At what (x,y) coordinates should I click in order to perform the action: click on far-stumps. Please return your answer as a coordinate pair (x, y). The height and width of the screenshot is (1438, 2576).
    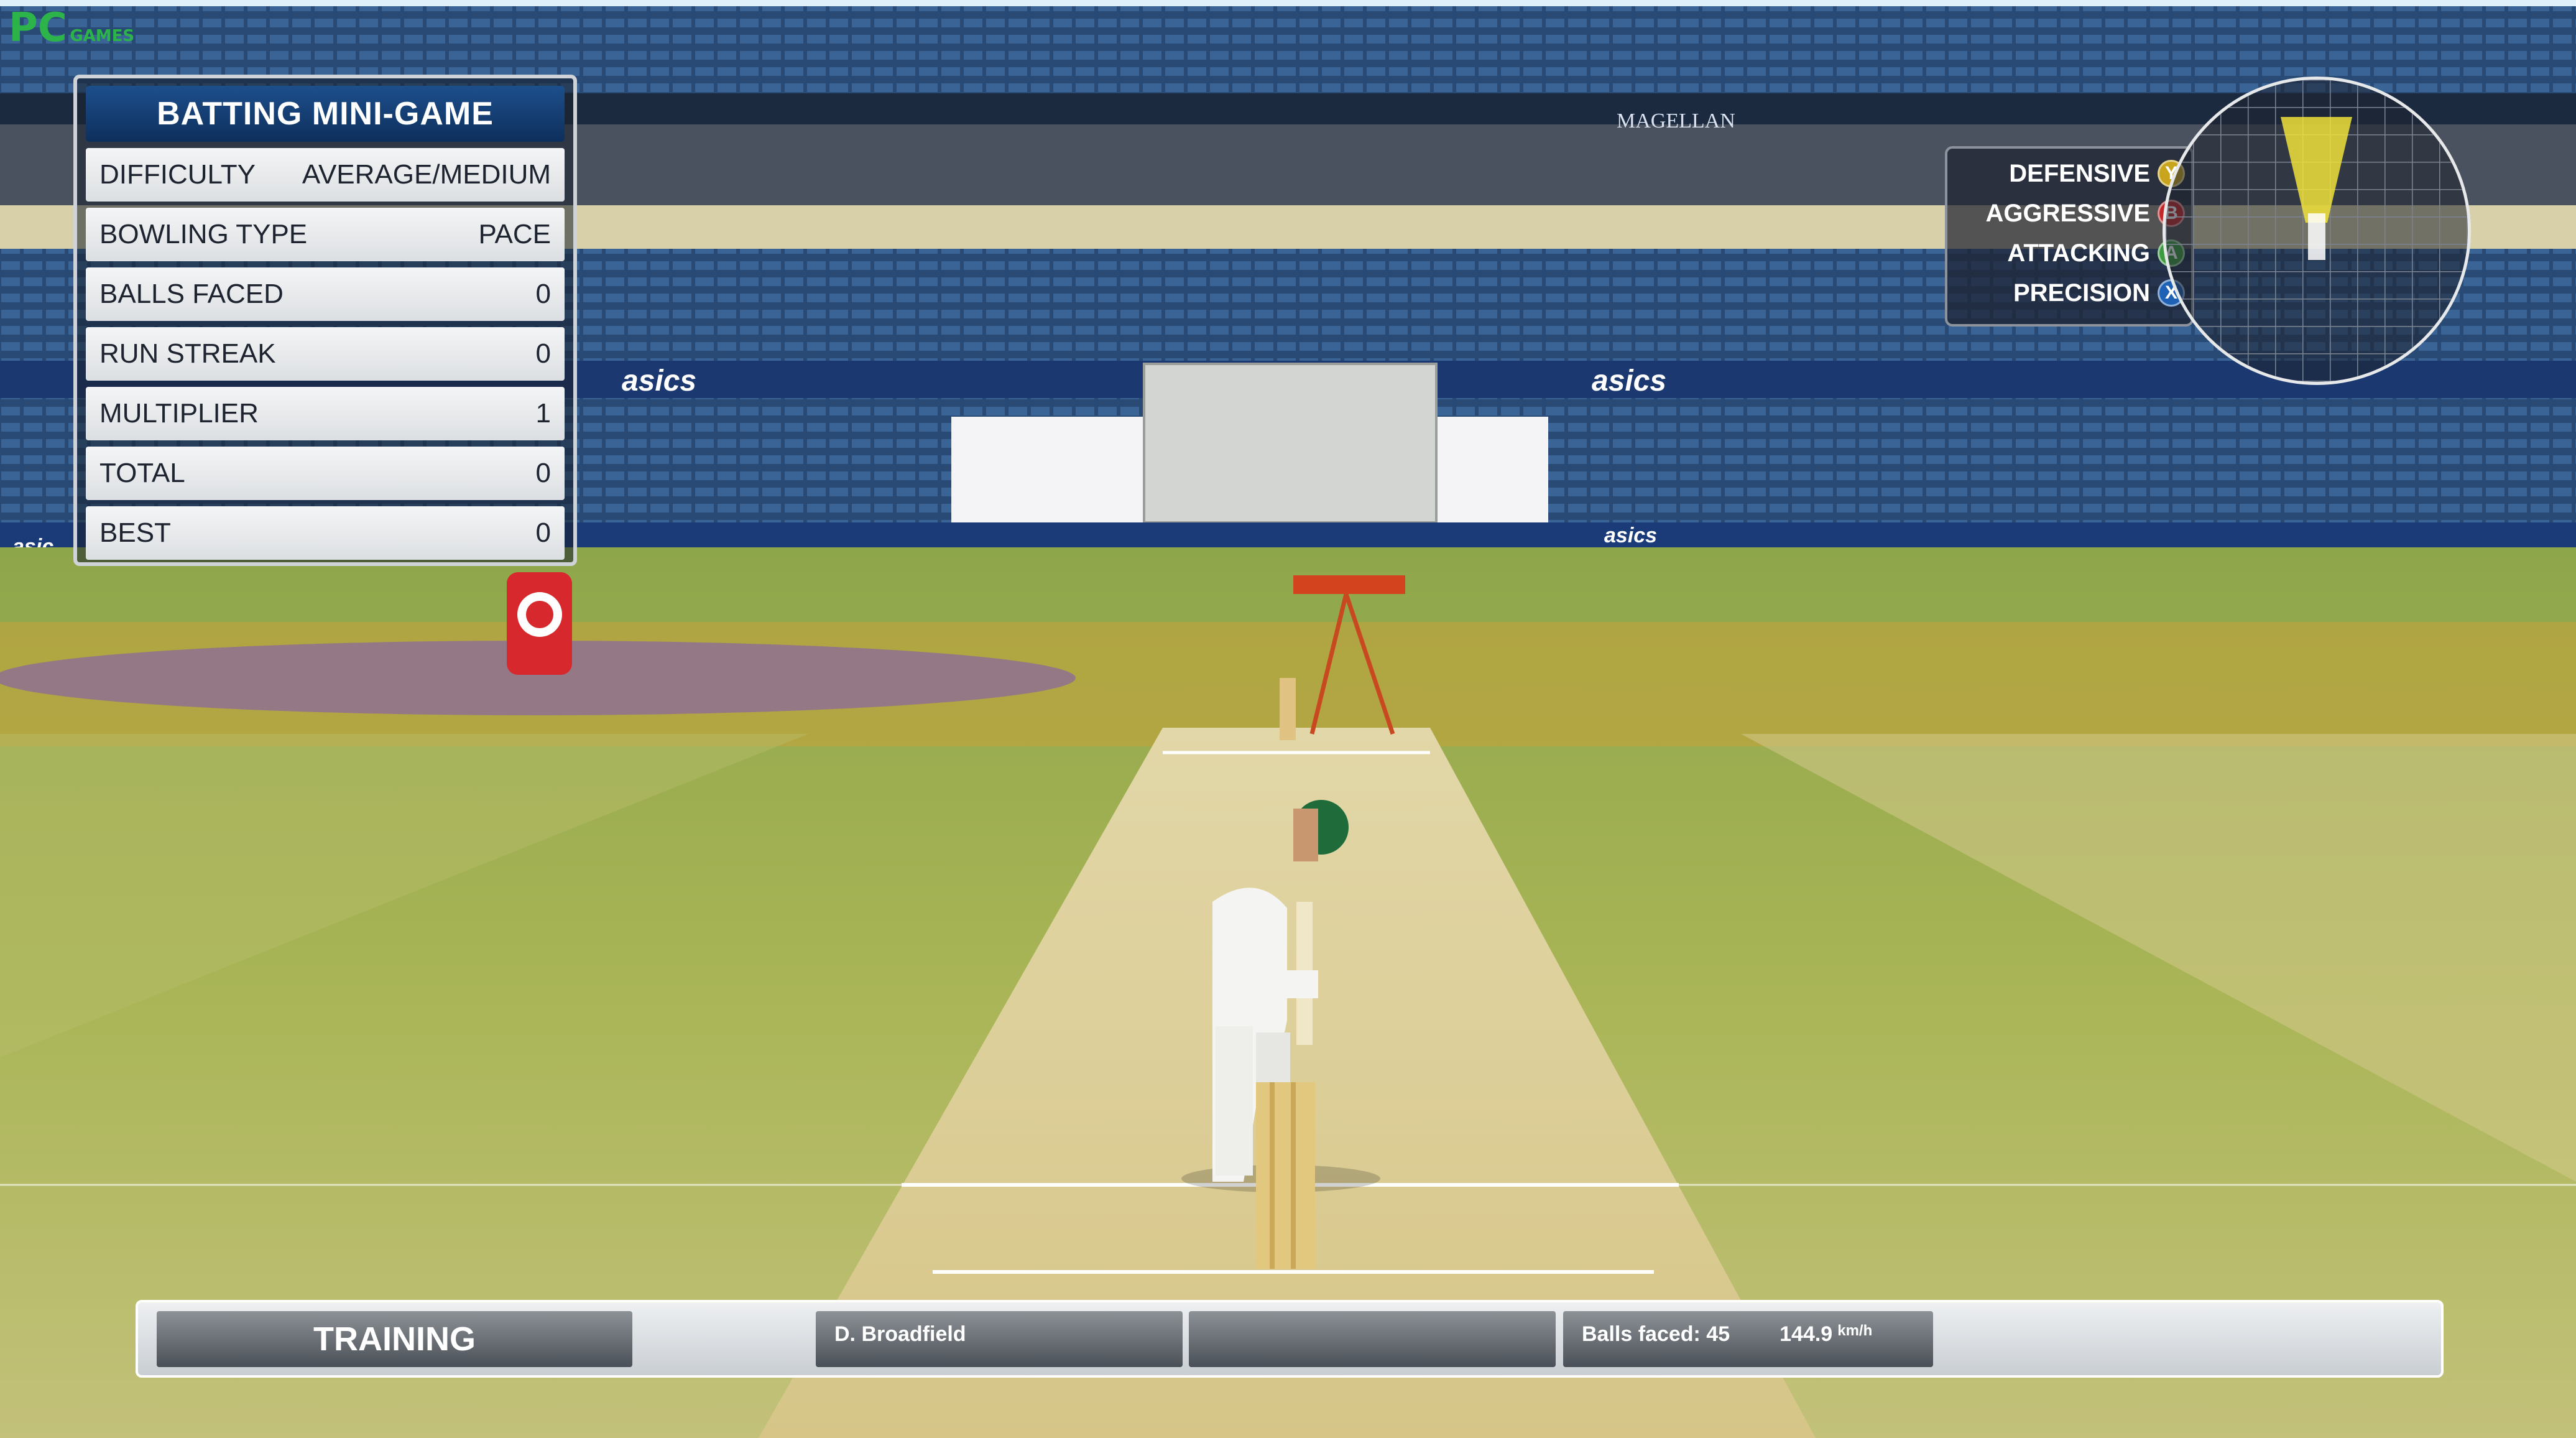
    Looking at the image, I should click on (1288, 709).